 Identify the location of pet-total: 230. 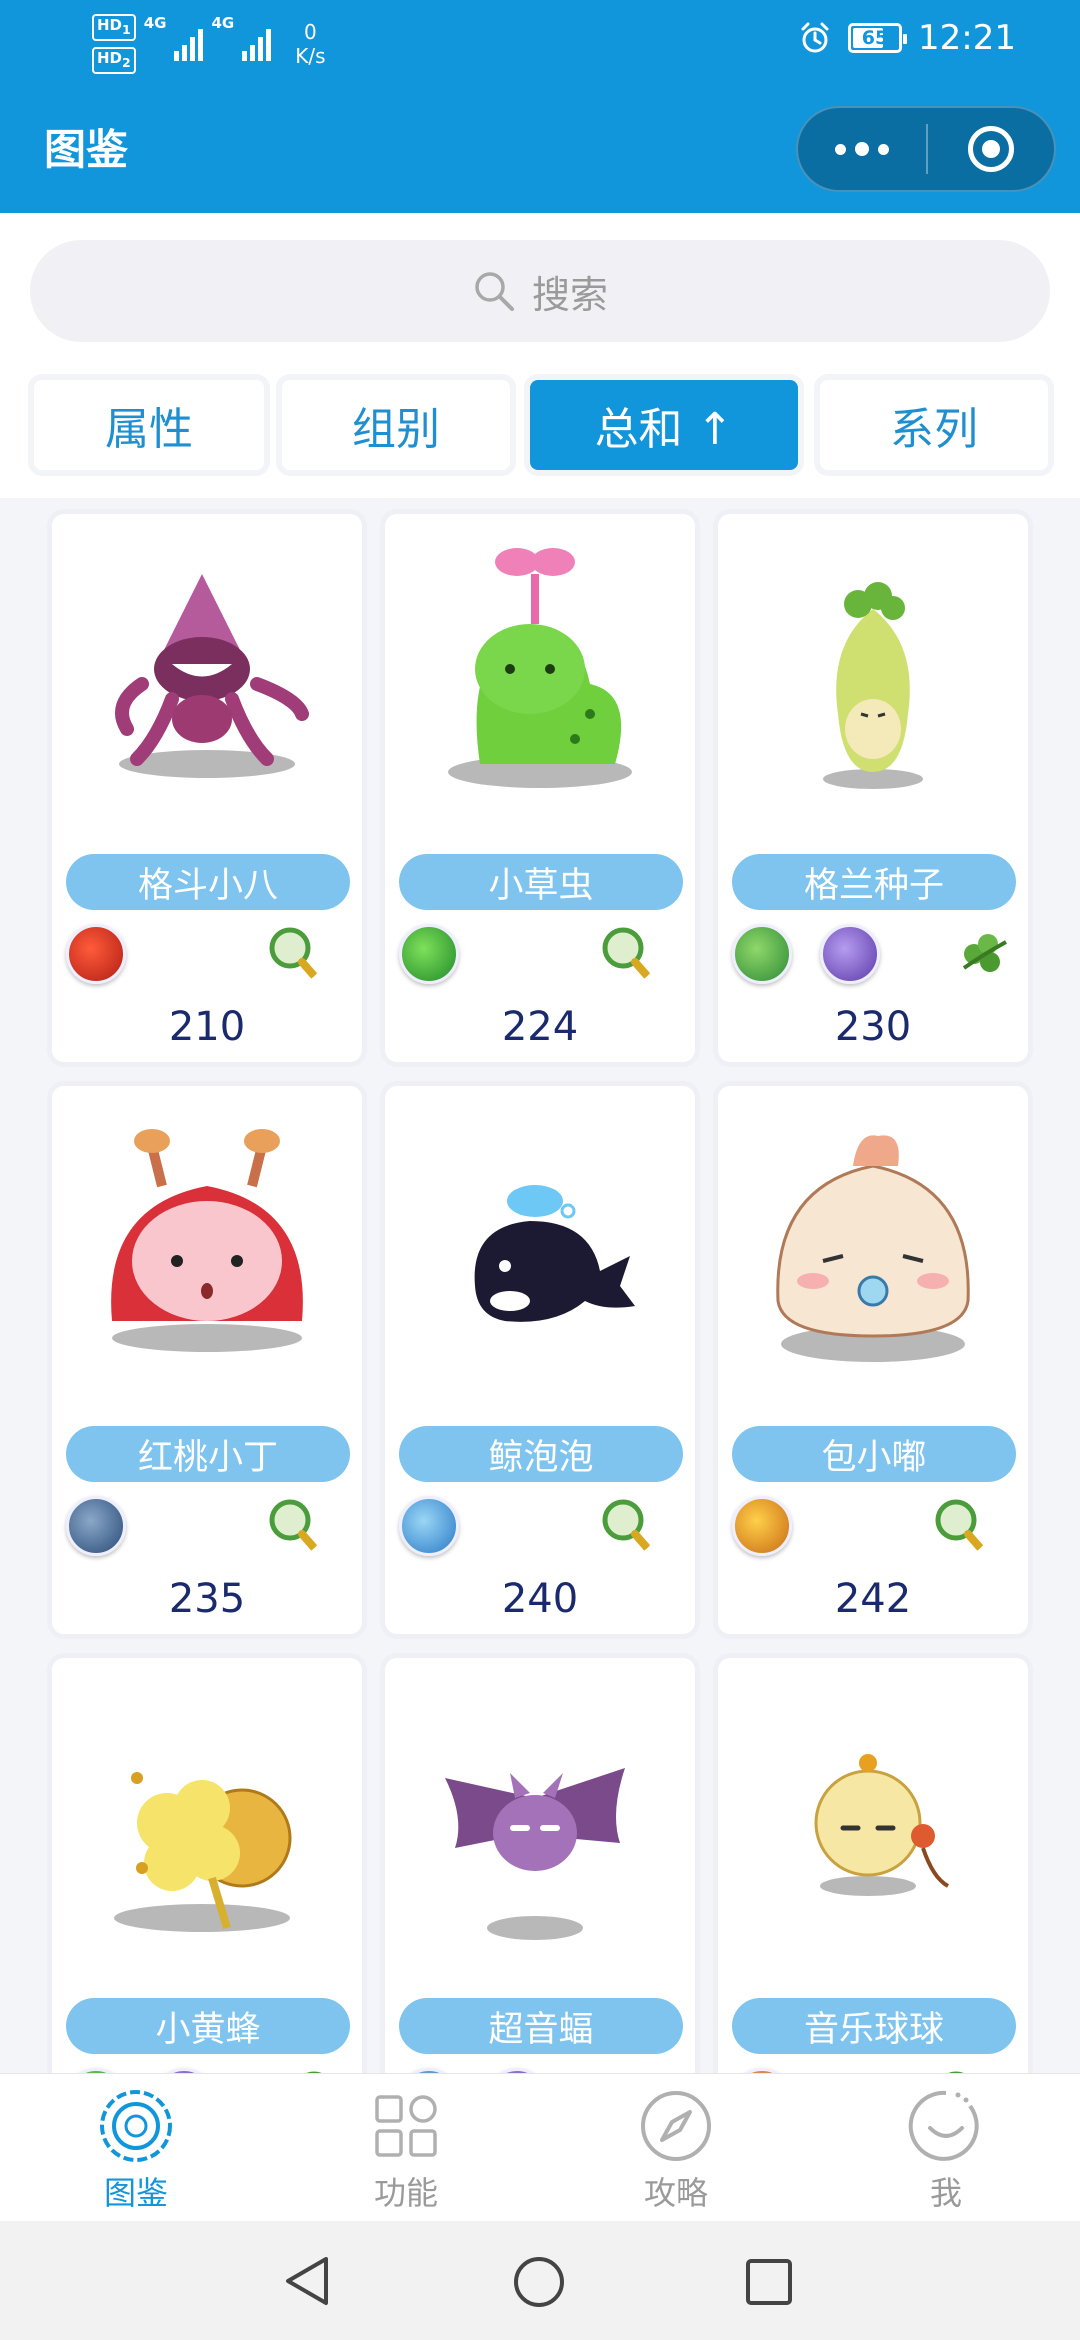
(873, 1027).